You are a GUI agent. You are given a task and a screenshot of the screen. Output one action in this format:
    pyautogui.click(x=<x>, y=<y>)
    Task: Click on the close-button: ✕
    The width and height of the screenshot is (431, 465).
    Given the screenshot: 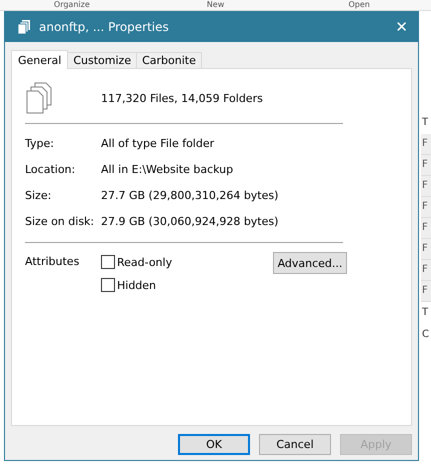 What is the action you would take?
    pyautogui.click(x=401, y=27)
    